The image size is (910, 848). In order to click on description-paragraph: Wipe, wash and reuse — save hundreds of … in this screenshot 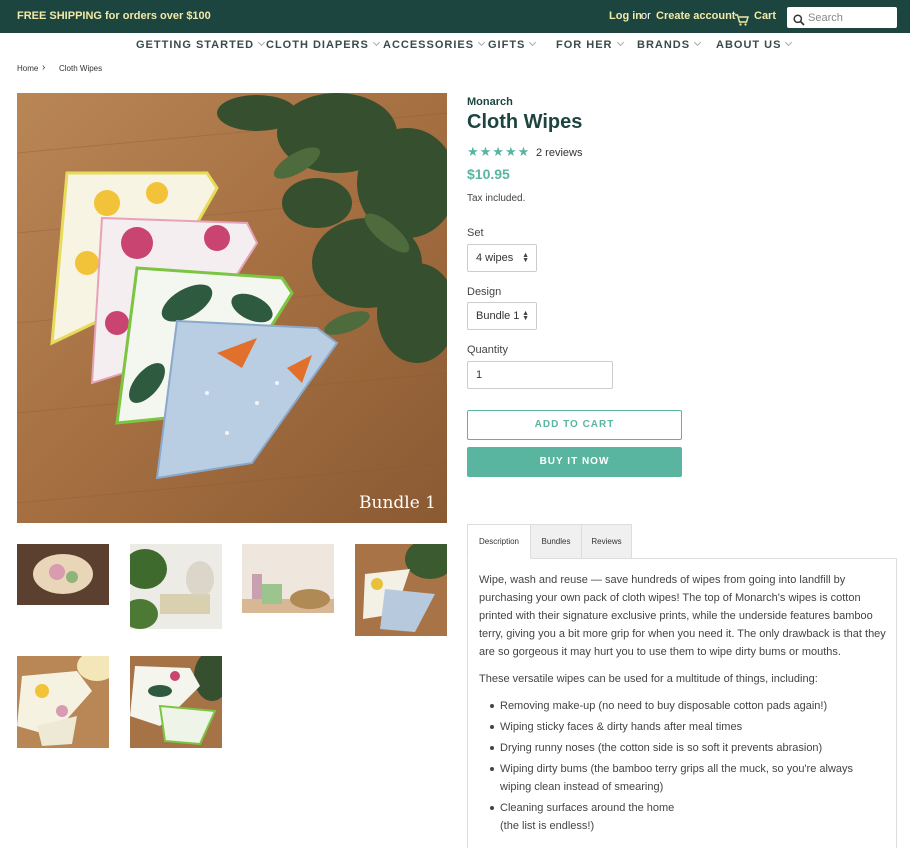, I will do `click(682, 616)`.